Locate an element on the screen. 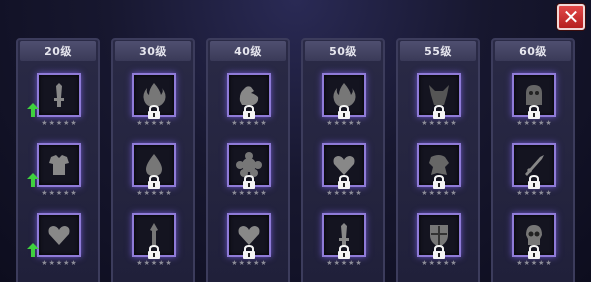 The width and height of the screenshot is (591, 282). level-column: 50级 ★ ★ ★ ★ ★ ★ ★ ★ ★ ★ ★ ★ ★ ★ ★ is located at coordinates (343, 160).